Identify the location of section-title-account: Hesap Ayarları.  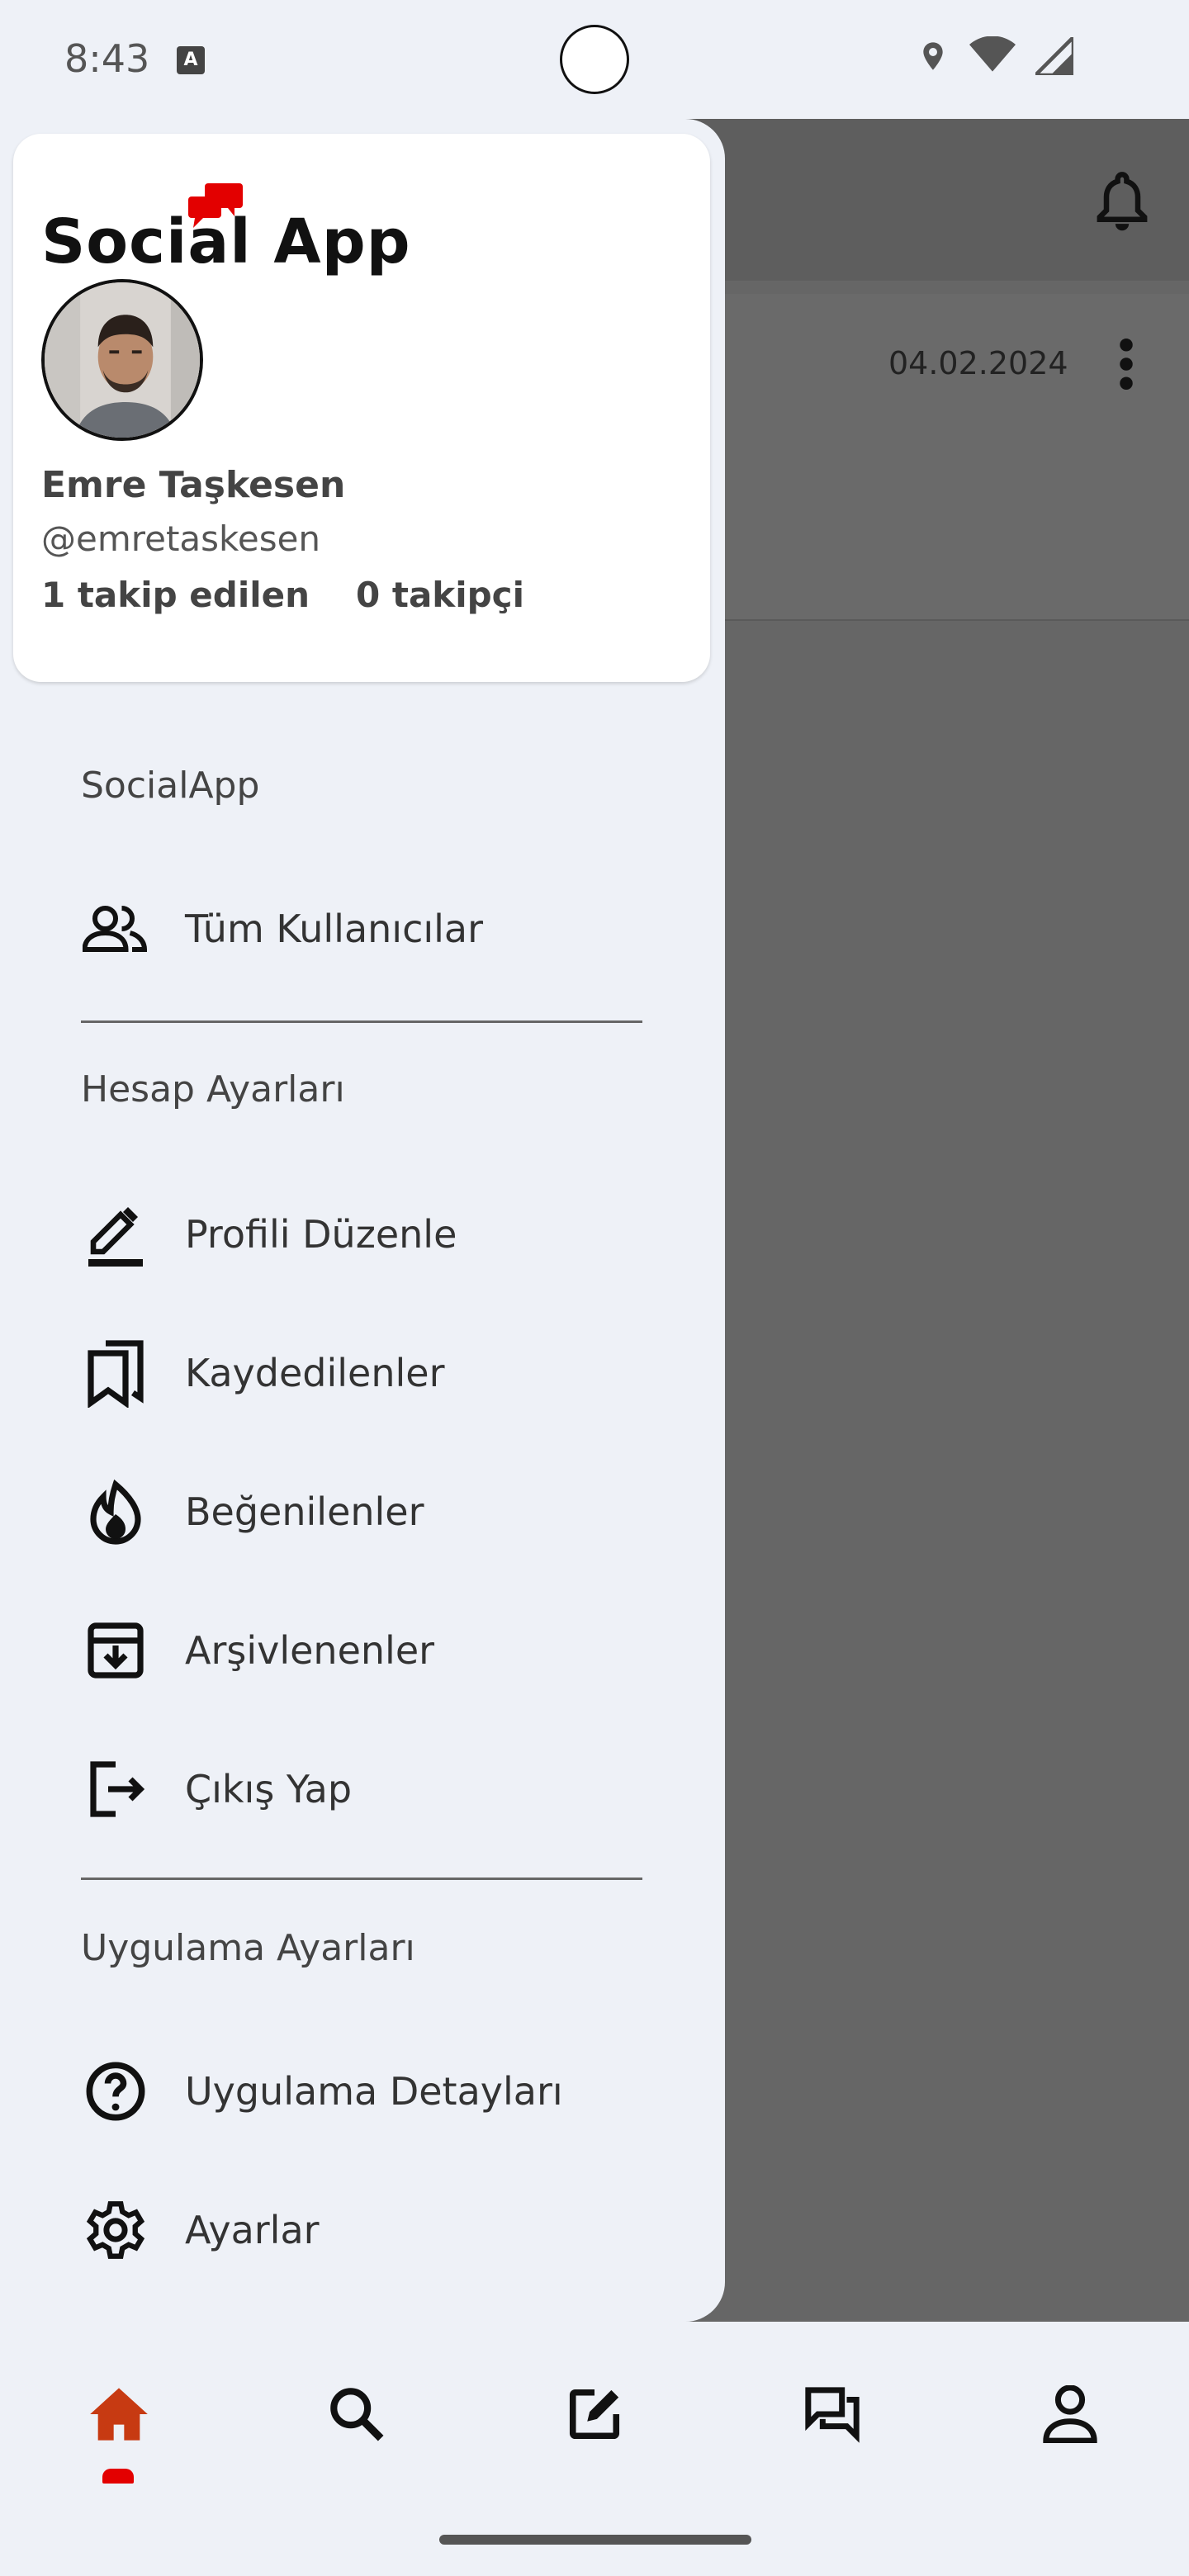
(213, 1089).